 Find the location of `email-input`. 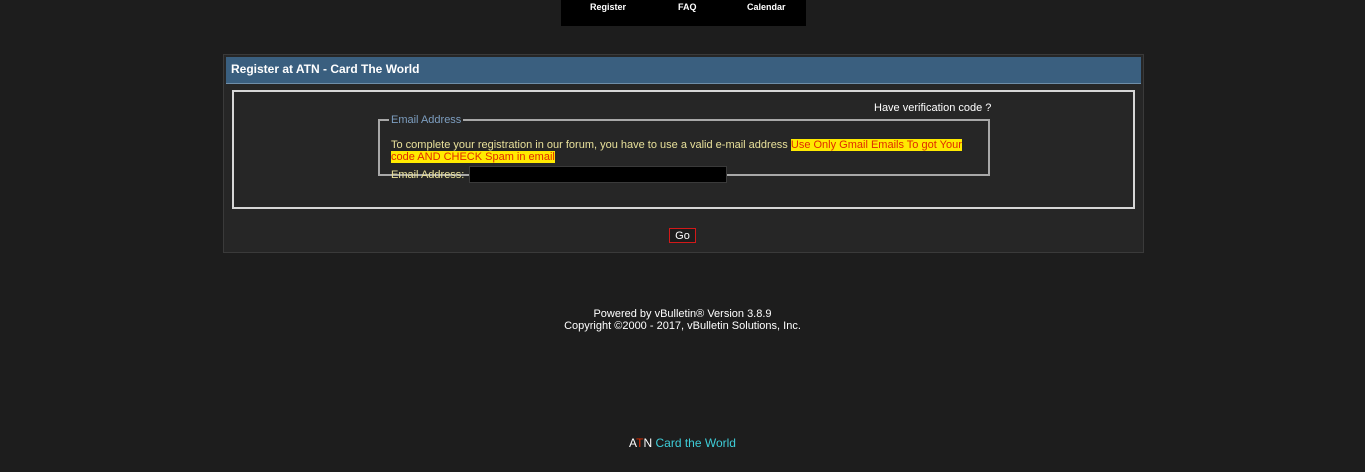

email-input is located at coordinates (598, 174).